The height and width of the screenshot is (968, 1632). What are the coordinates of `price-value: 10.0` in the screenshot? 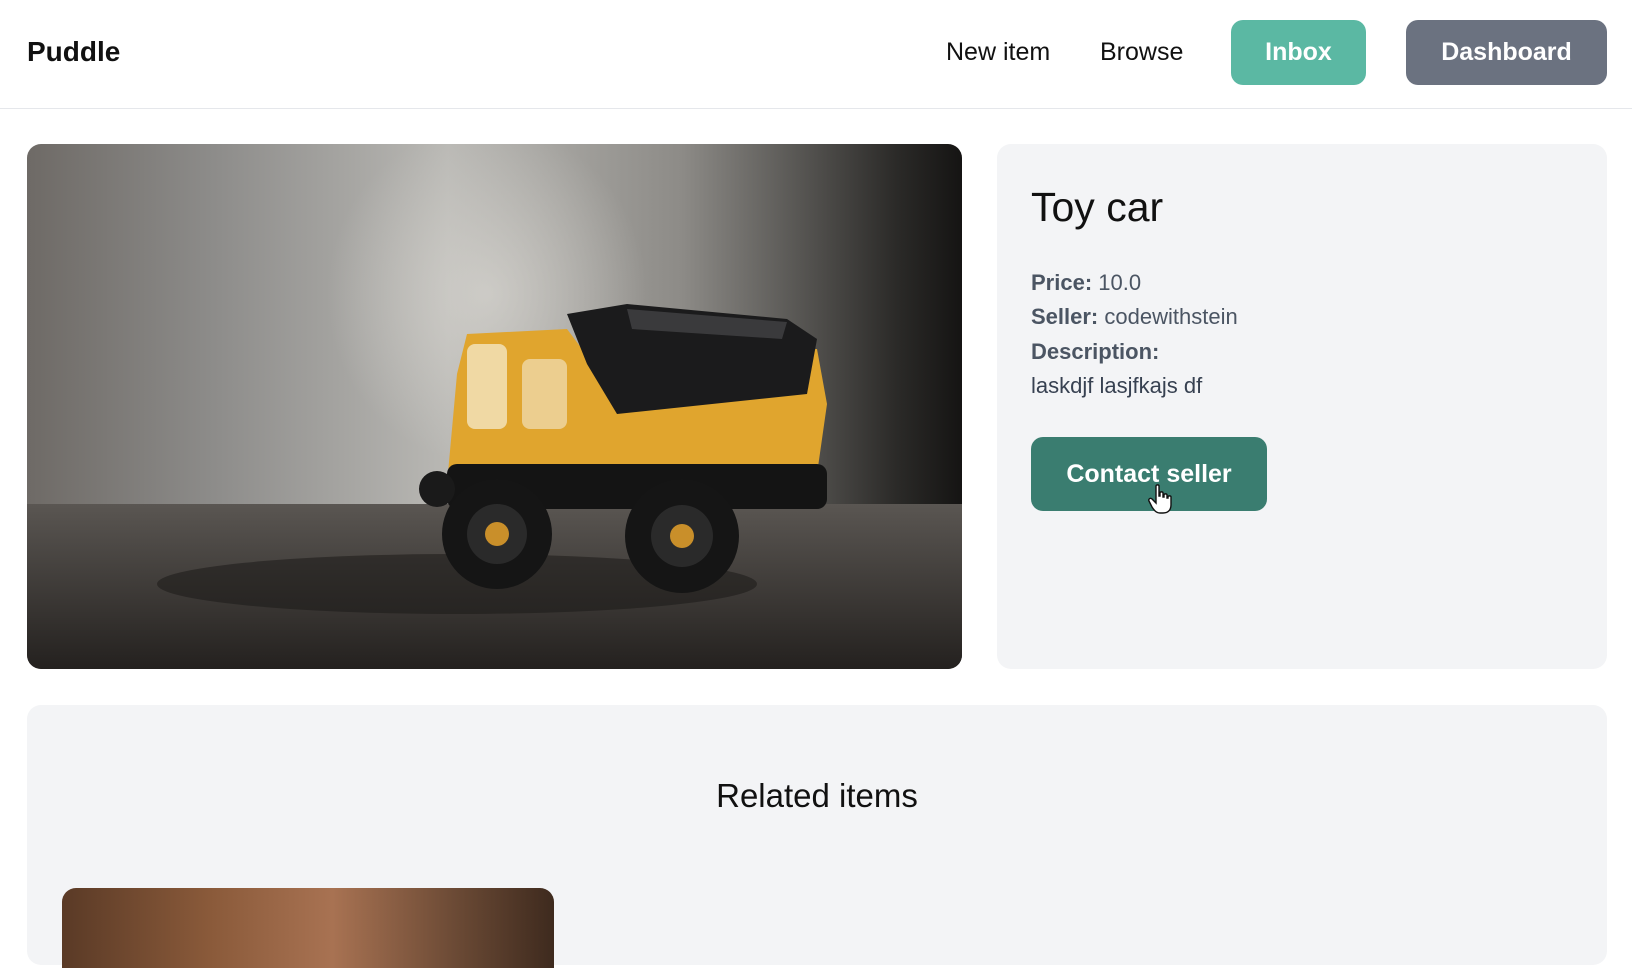 It's located at (1120, 282).